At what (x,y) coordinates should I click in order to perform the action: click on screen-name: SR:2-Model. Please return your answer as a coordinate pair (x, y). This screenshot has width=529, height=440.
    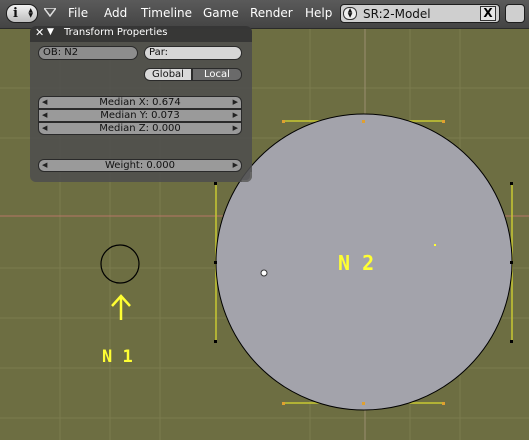
    Looking at the image, I should click on (397, 14).